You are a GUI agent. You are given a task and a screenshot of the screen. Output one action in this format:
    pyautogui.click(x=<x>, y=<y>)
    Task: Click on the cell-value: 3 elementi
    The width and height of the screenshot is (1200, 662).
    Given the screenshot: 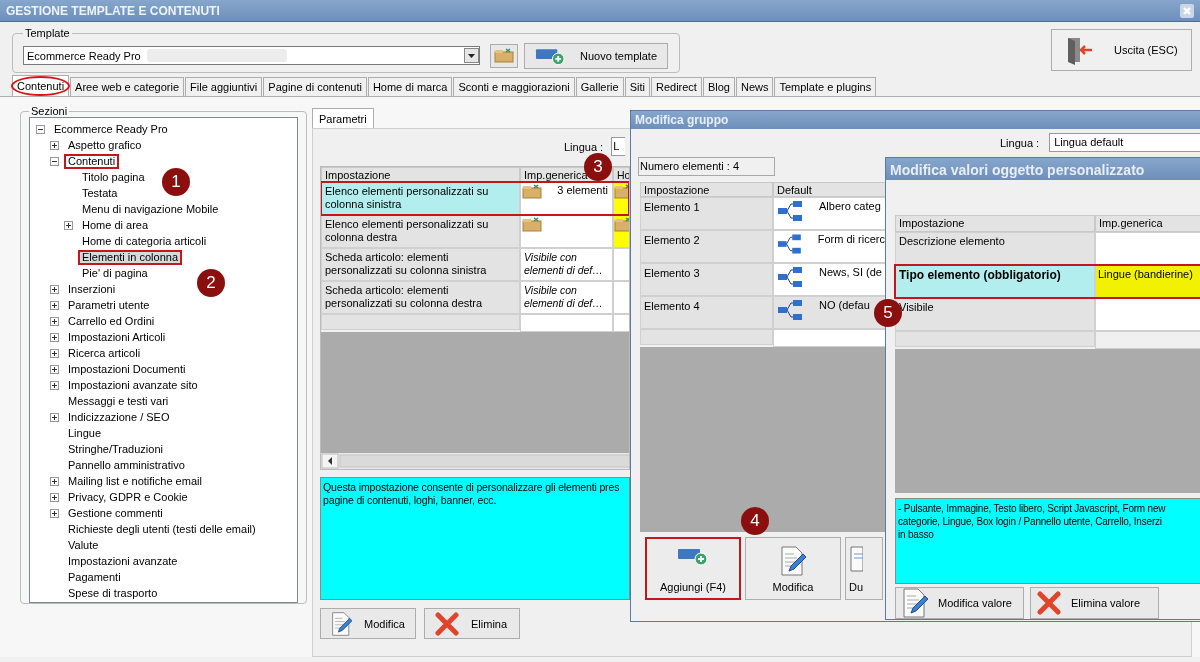 What is the action you would take?
    pyautogui.click(x=582, y=190)
    